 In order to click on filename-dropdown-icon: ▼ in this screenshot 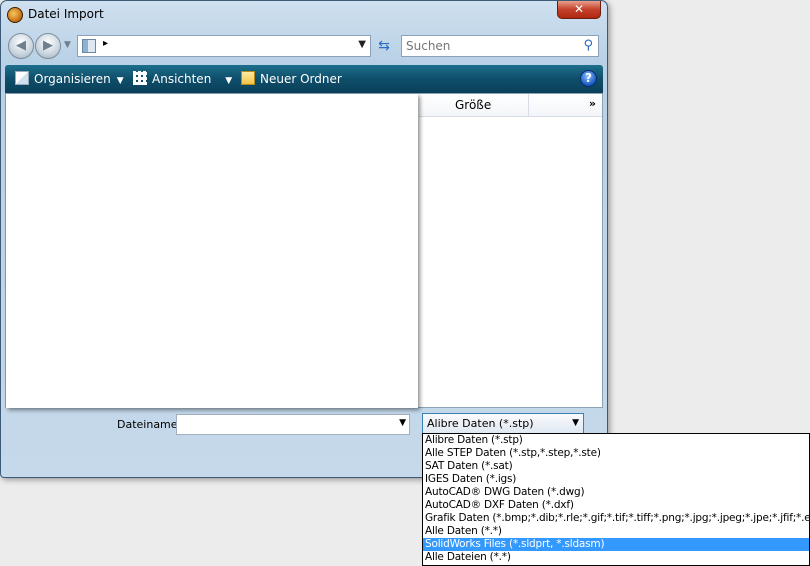, I will do `click(402, 423)`.